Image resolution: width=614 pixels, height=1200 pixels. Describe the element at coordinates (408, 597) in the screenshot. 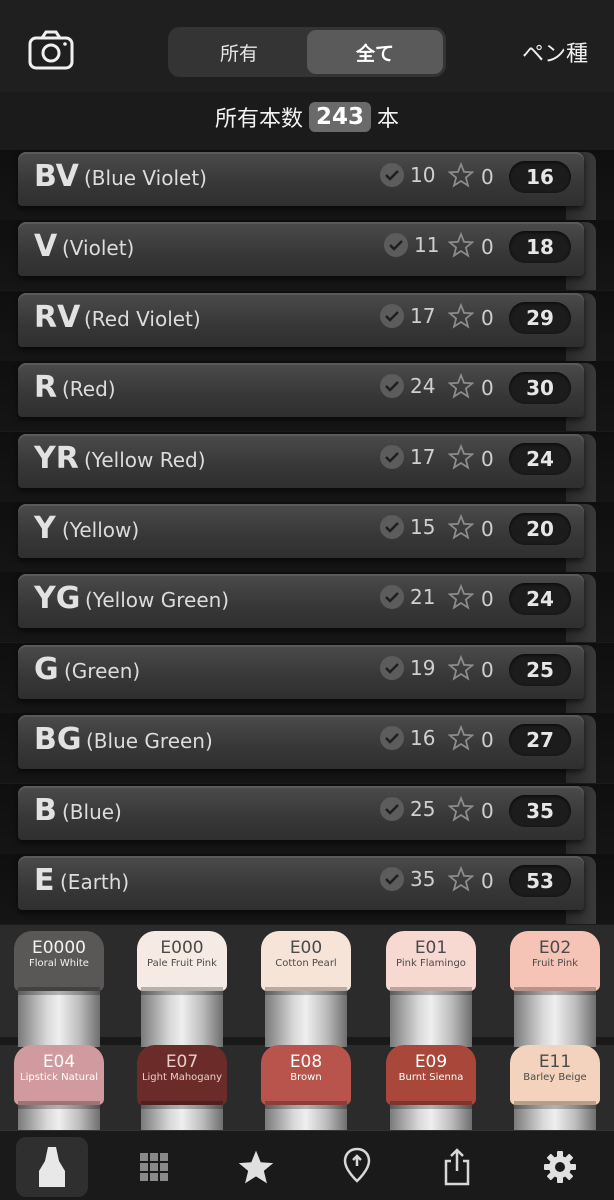

I see `owned-count: 21` at that location.